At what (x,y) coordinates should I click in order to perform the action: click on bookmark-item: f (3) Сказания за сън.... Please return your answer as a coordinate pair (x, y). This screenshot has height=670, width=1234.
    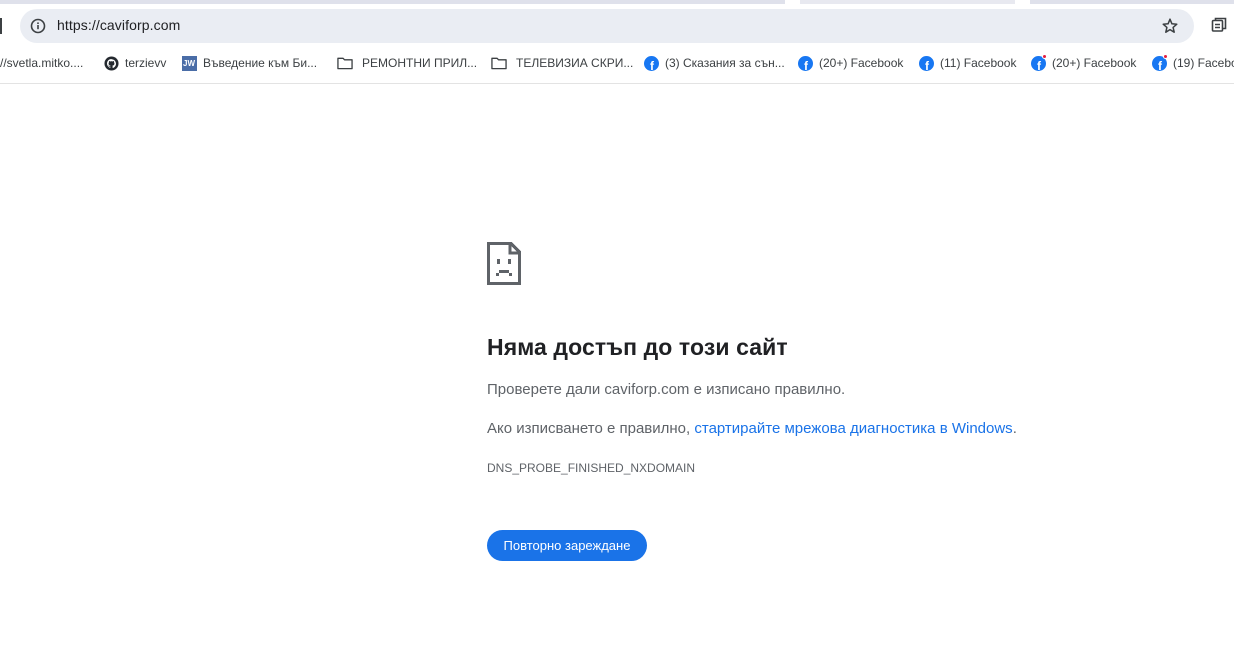
    Looking at the image, I should click on (714, 63).